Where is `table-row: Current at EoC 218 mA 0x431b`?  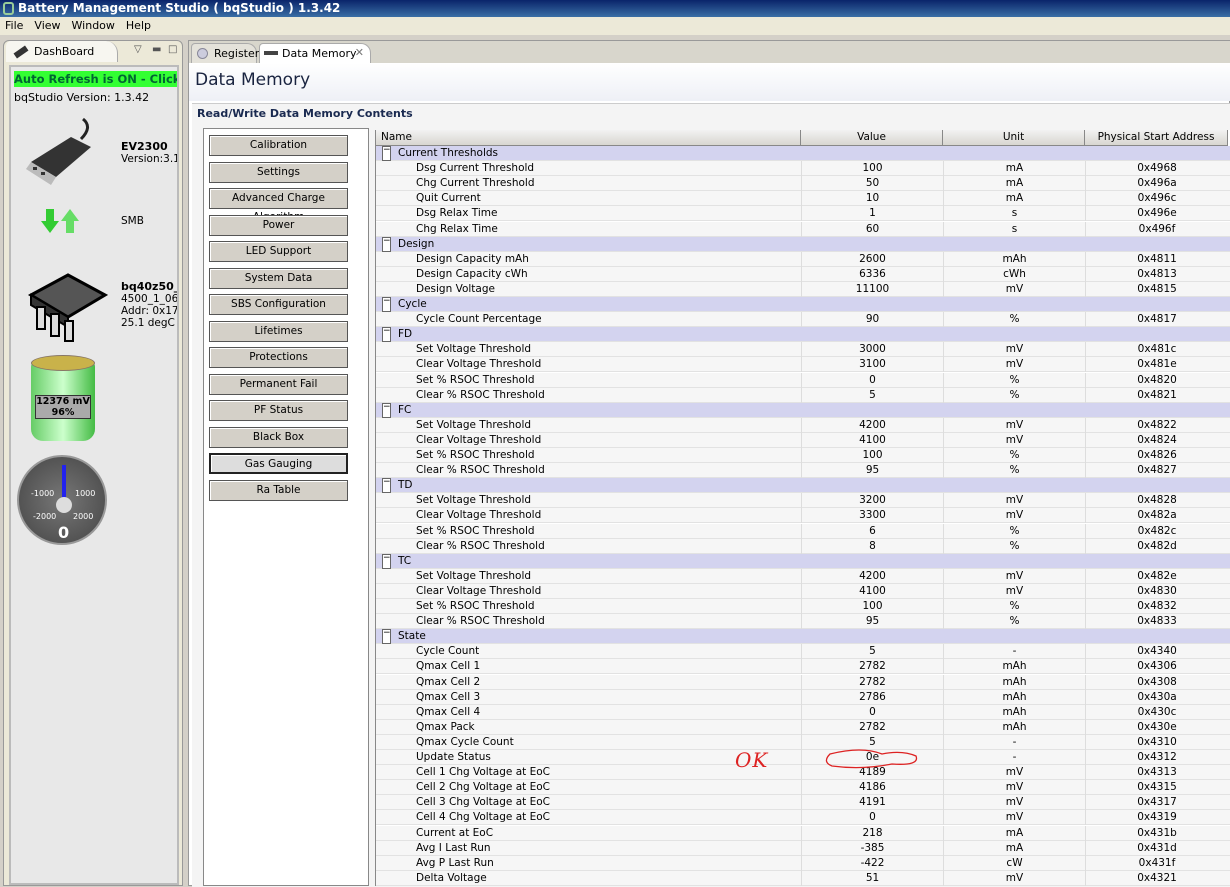
table-row: Current at EoC 218 mA 0x431b is located at coordinates (803, 833).